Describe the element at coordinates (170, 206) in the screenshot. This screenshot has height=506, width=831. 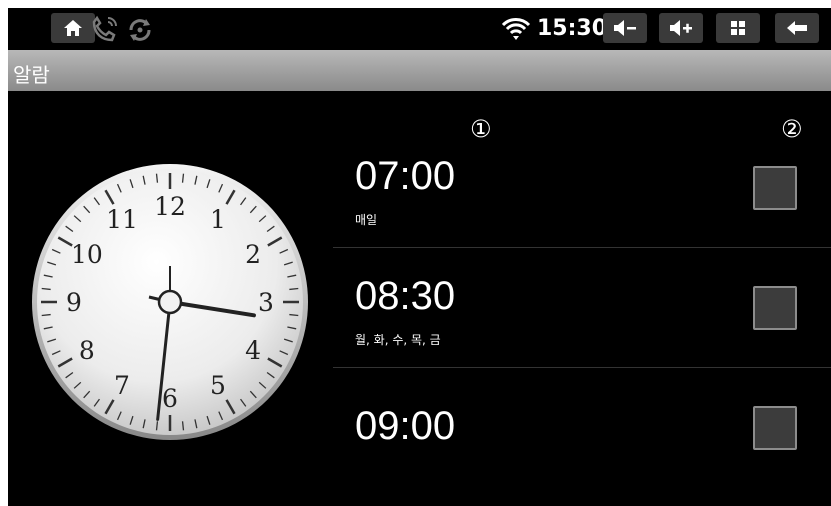
I see `clock-number: 12` at that location.